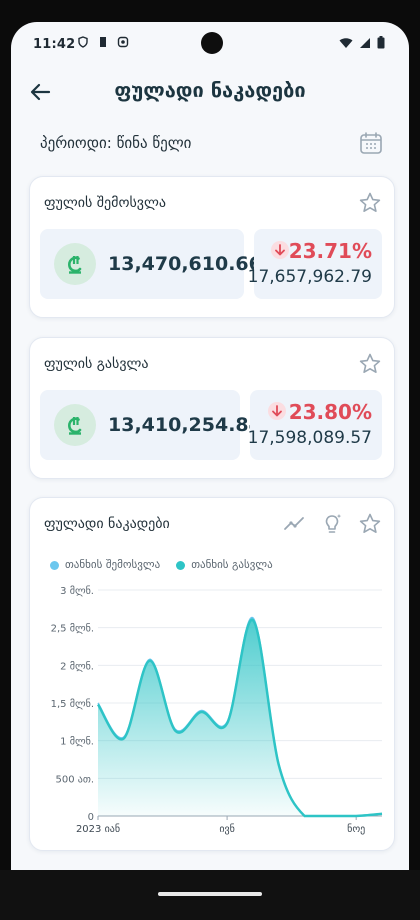 The height and width of the screenshot is (920, 420). I want to click on chart-actions, so click(332, 524).